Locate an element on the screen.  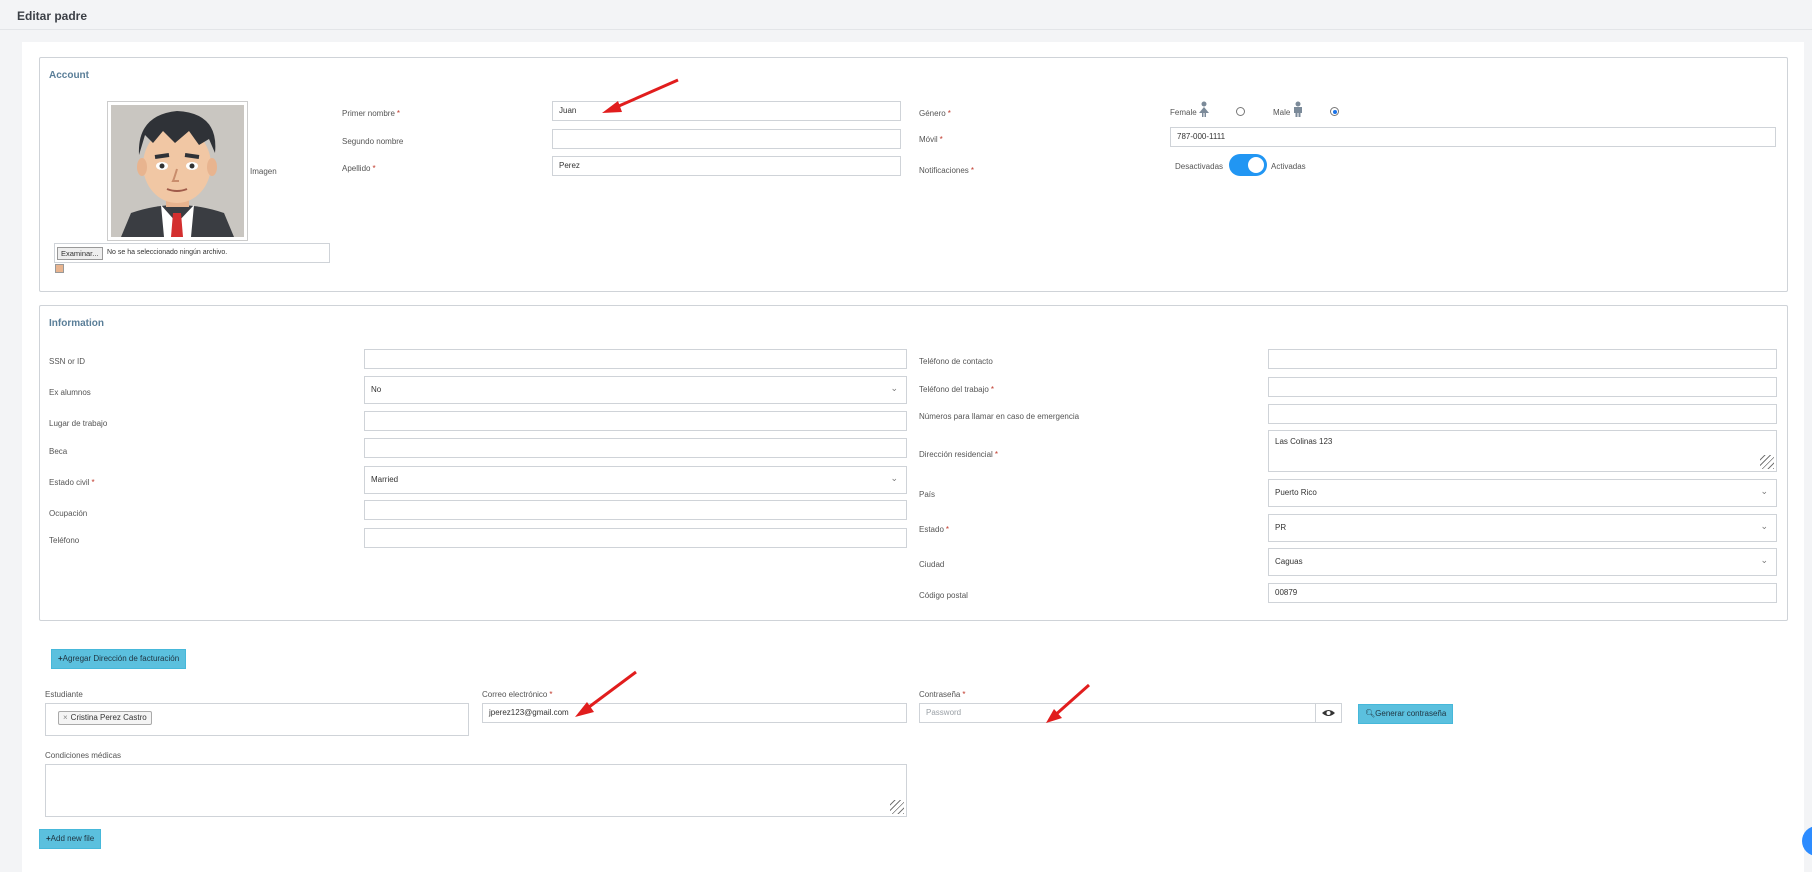
key-icon: 🔍︎ is located at coordinates (1370, 713).